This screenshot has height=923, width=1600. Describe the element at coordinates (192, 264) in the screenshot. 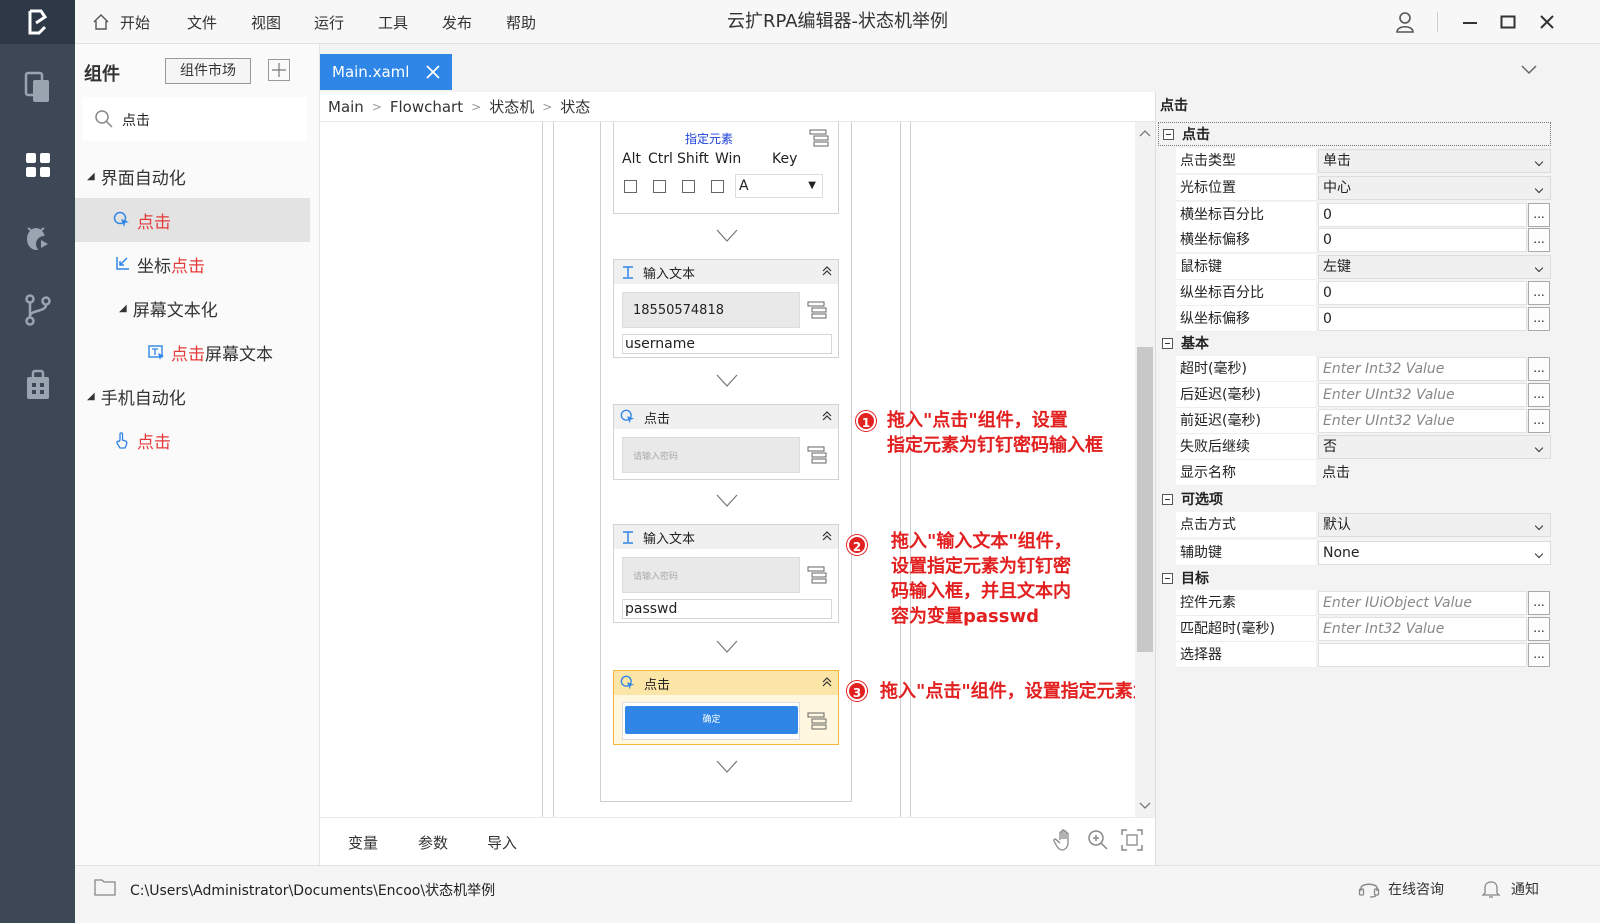

I see `tree-item-coordinate-click: 坐标 点击` at that location.